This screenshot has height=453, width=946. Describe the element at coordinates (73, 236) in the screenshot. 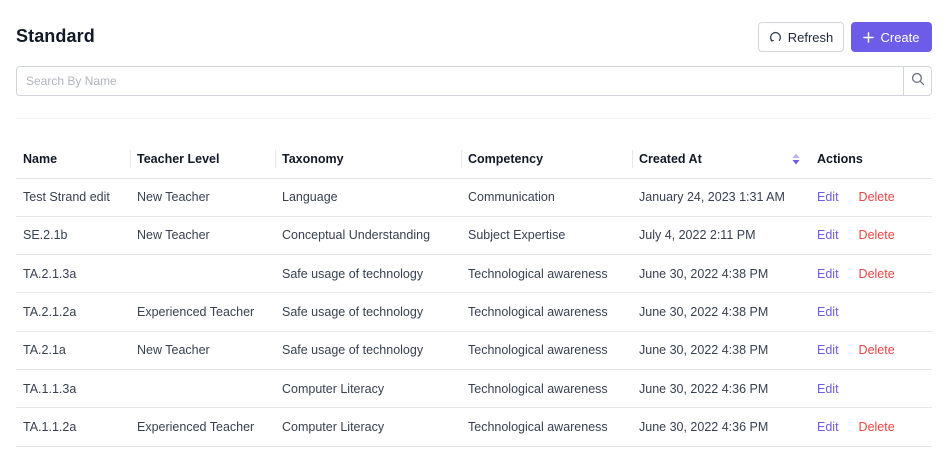

I see `cell-name: SE.2.1b` at that location.